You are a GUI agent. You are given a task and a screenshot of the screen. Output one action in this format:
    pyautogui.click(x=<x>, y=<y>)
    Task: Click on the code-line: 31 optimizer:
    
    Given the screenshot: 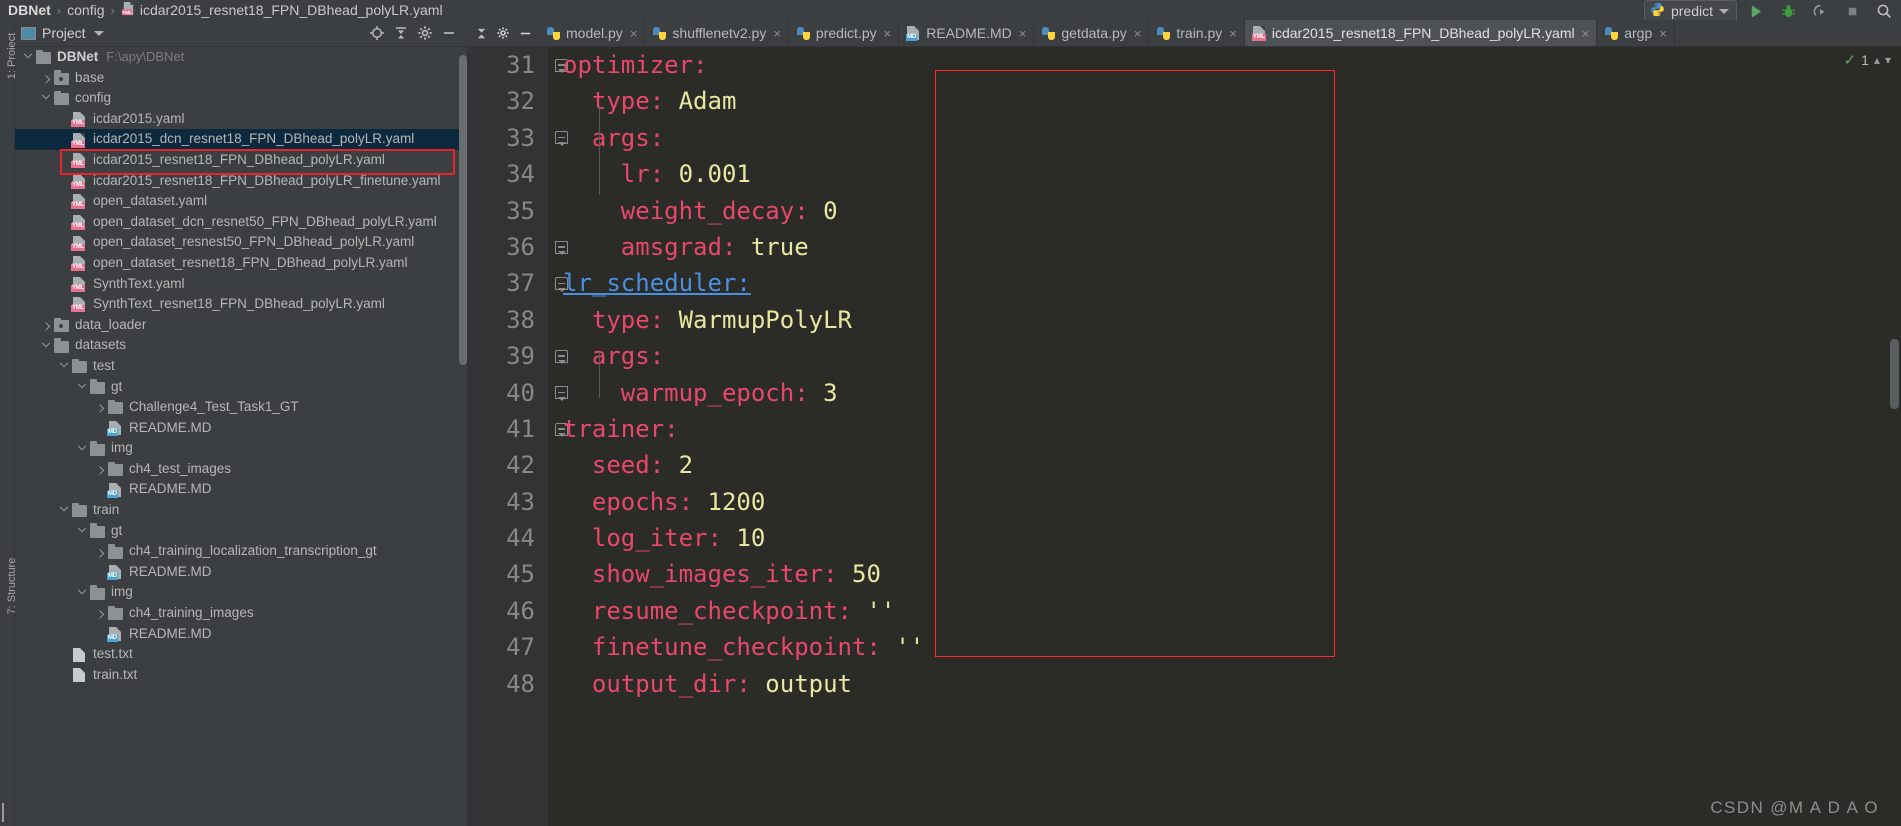 What is the action you would take?
    pyautogui.click(x=1184, y=65)
    